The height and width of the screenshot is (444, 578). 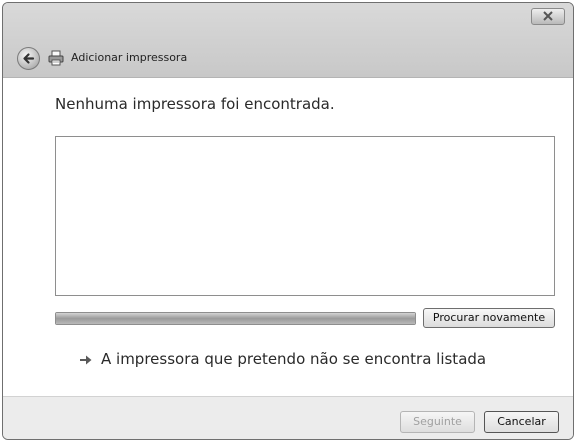 What do you see at coordinates (288, 417) in the screenshot?
I see `footer-bar: Seguinte Cancelar` at bounding box center [288, 417].